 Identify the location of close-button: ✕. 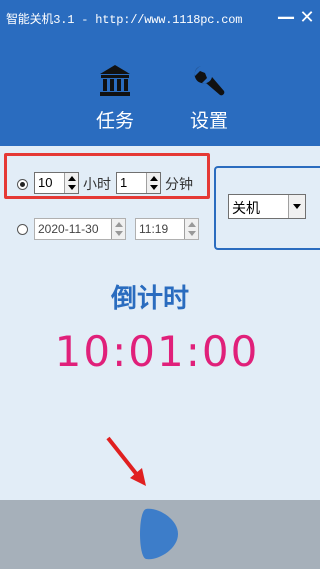
(307, 18).